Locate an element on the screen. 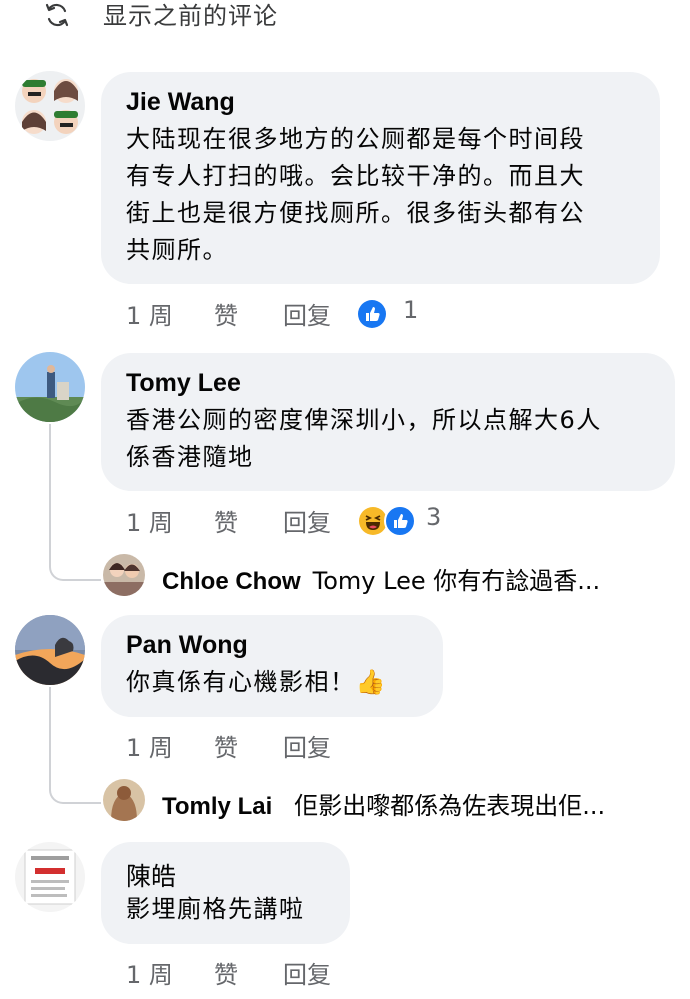 The image size is (690, 999). comment-text: 影埋廁格先講啦 is located at coordinates (215, 909).